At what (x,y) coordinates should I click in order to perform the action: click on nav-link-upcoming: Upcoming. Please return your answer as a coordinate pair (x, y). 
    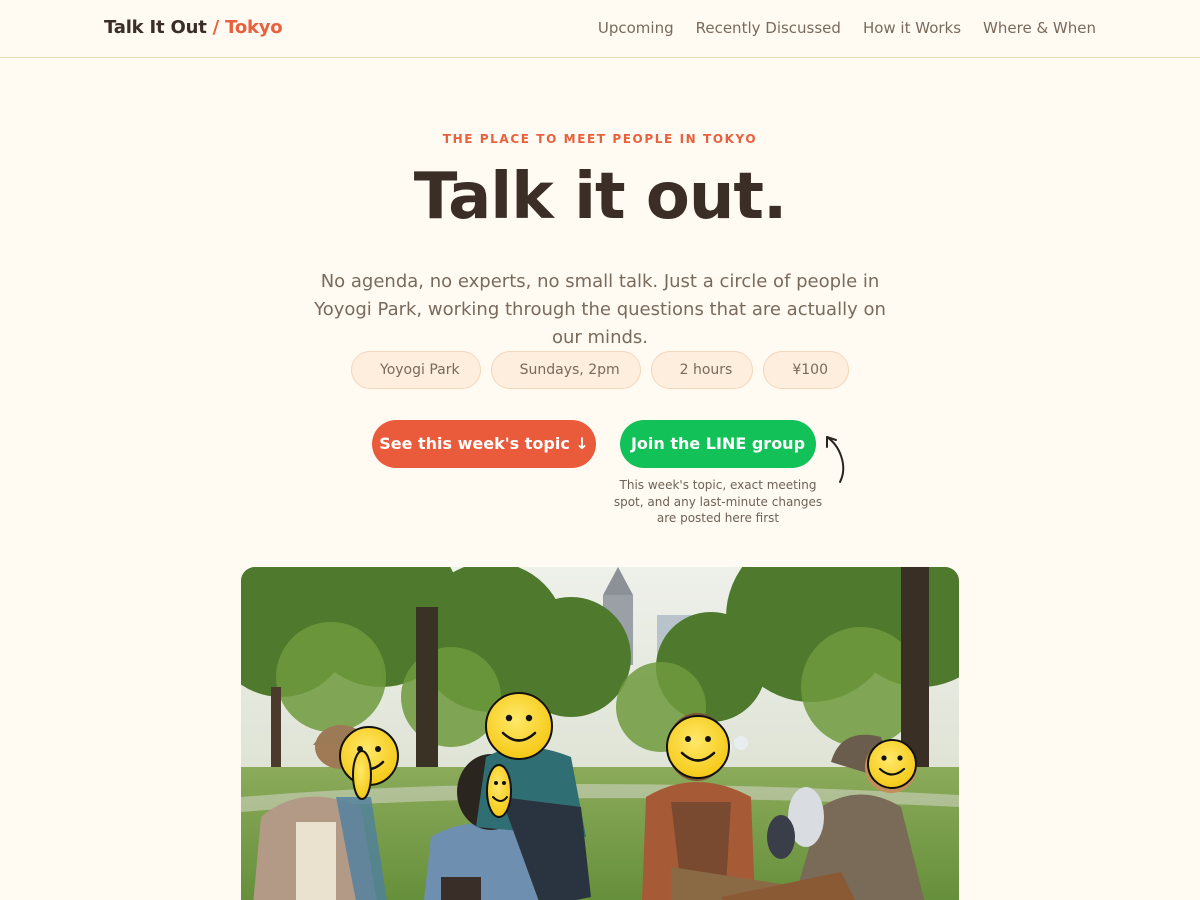
    Looking at the image, I should click on (636, 28).